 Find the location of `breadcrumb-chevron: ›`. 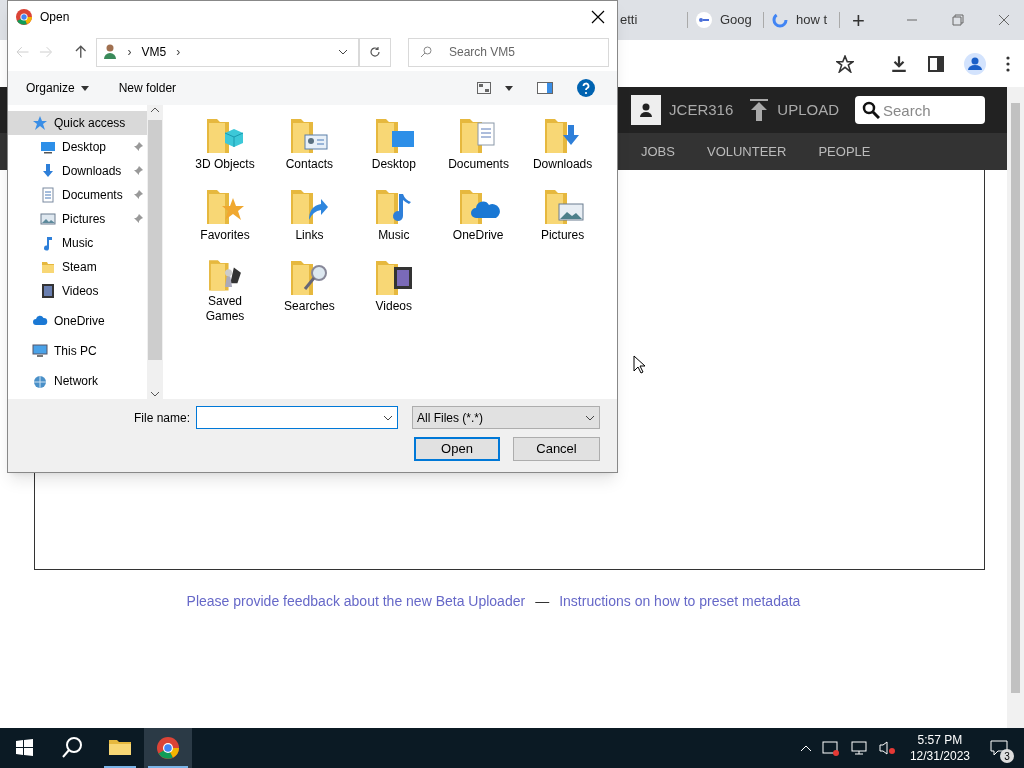

breadcrumb-chevron: › is located at coordinates (129, 52).